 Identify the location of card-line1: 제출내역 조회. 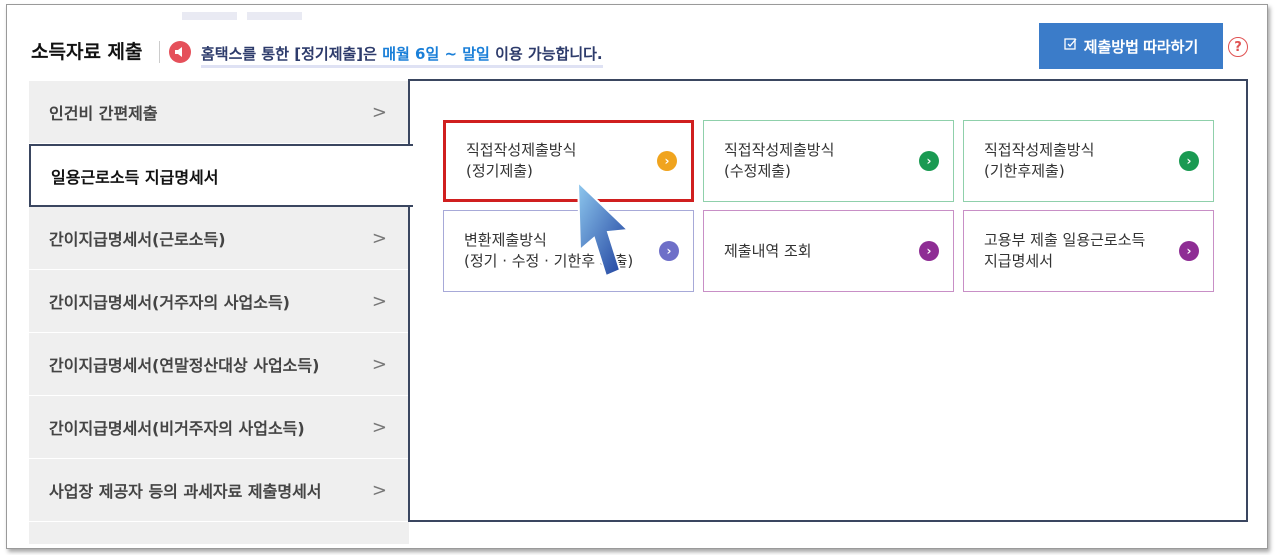
(768, 250).